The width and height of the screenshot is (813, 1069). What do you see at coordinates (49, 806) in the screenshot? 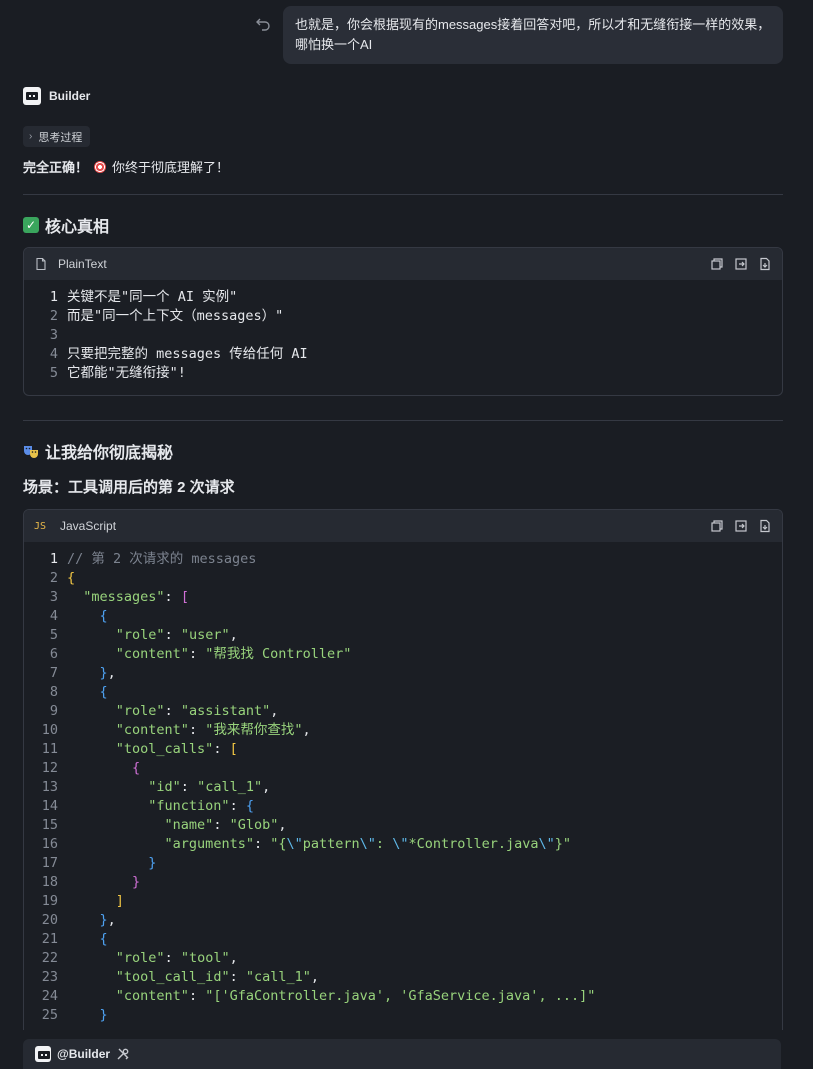
I see `line-number: 14` at bounding box center [49, 806].